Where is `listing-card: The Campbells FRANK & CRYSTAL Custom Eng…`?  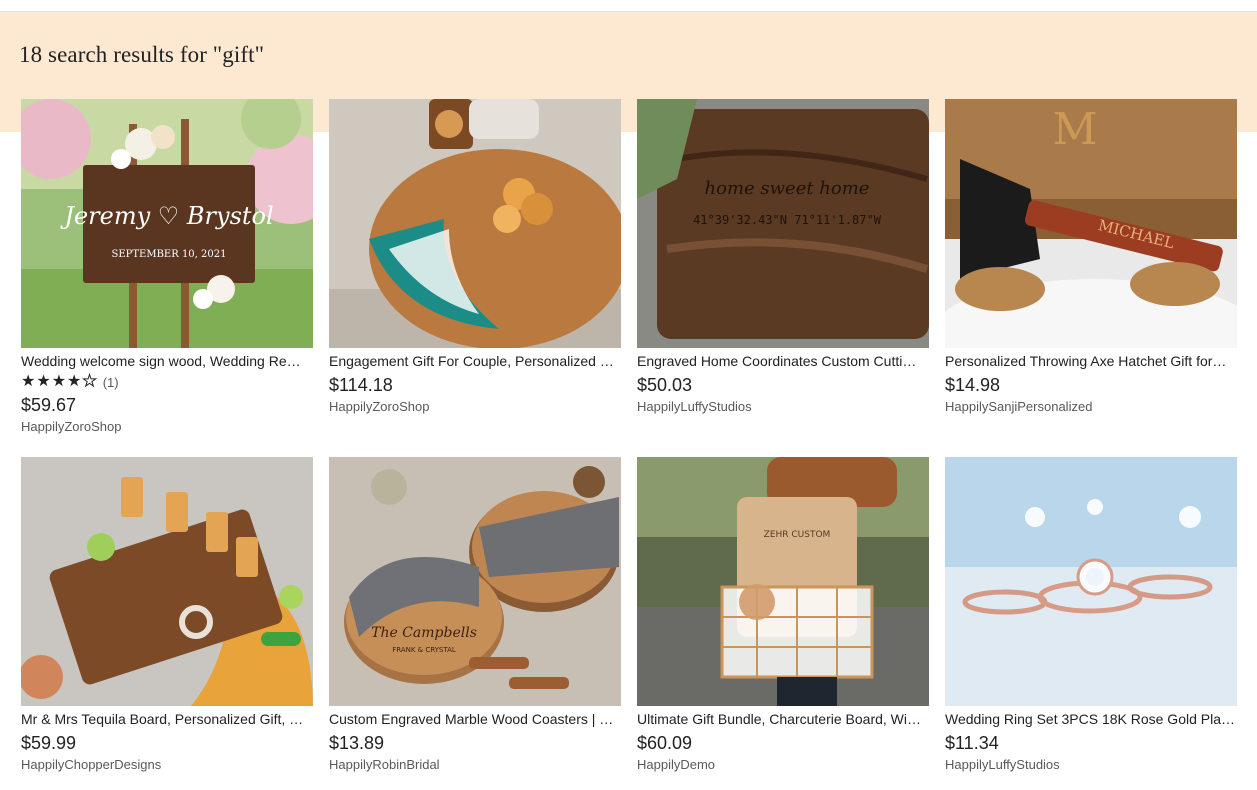
listing-card: The Campbells FRANK & CRYSTAL Custom Eng… is located at coordinates (475, 622).